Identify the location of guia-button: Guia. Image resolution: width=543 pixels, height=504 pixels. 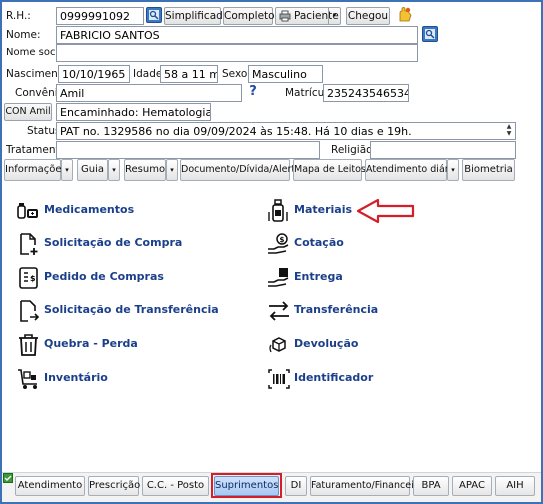
(92, 170).